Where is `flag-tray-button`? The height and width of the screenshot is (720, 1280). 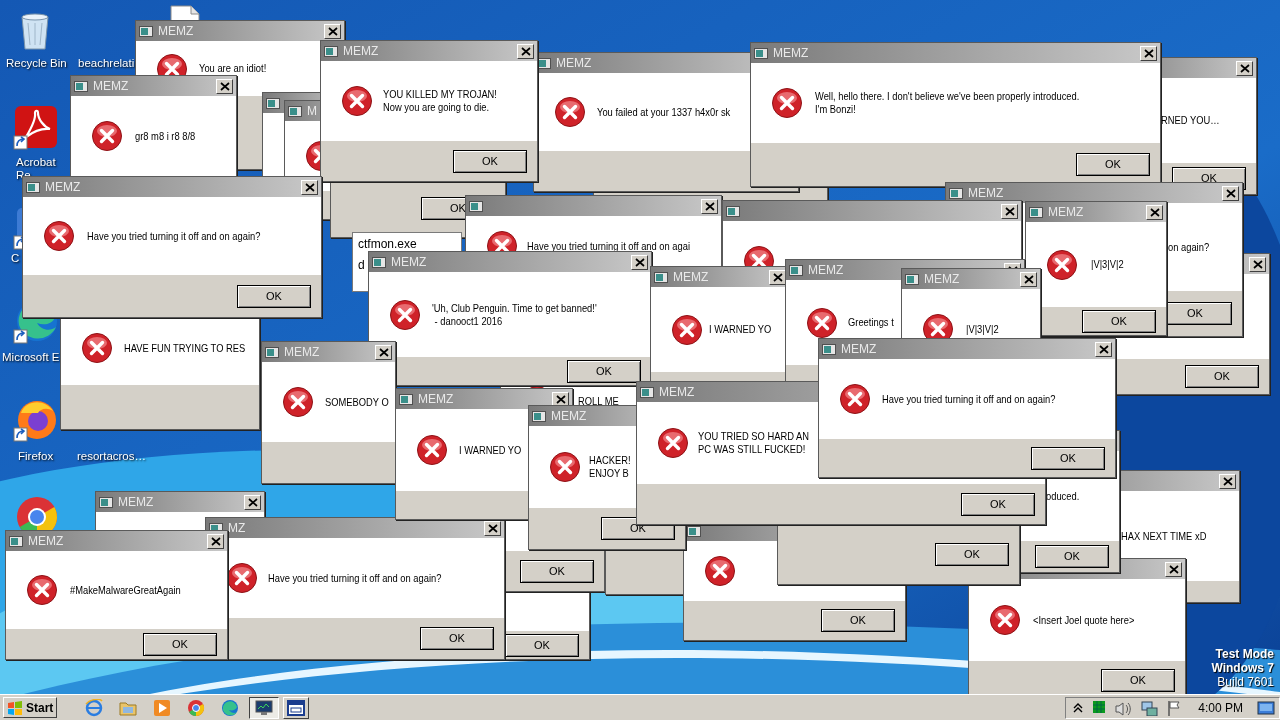
flag-tray-button is located at coordinates (1174, 707).